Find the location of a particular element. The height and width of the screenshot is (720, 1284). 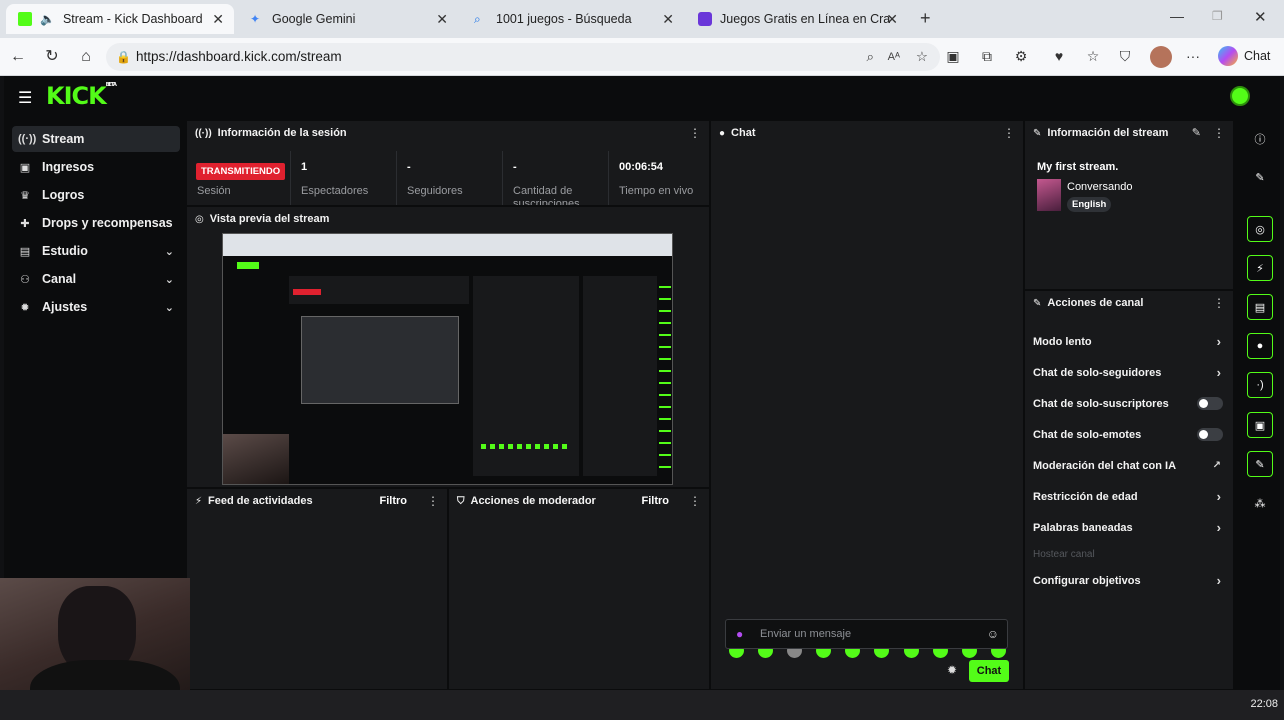

document-icon: ▤ is located at coordinates (1260, 307).